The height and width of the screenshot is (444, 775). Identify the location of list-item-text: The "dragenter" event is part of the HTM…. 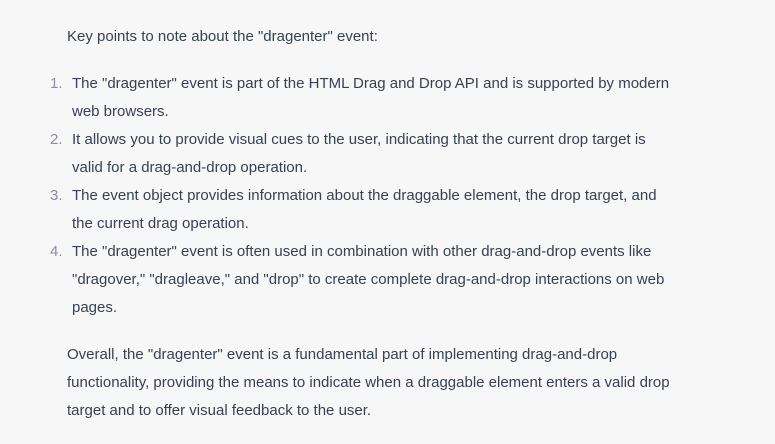
(371, 97).